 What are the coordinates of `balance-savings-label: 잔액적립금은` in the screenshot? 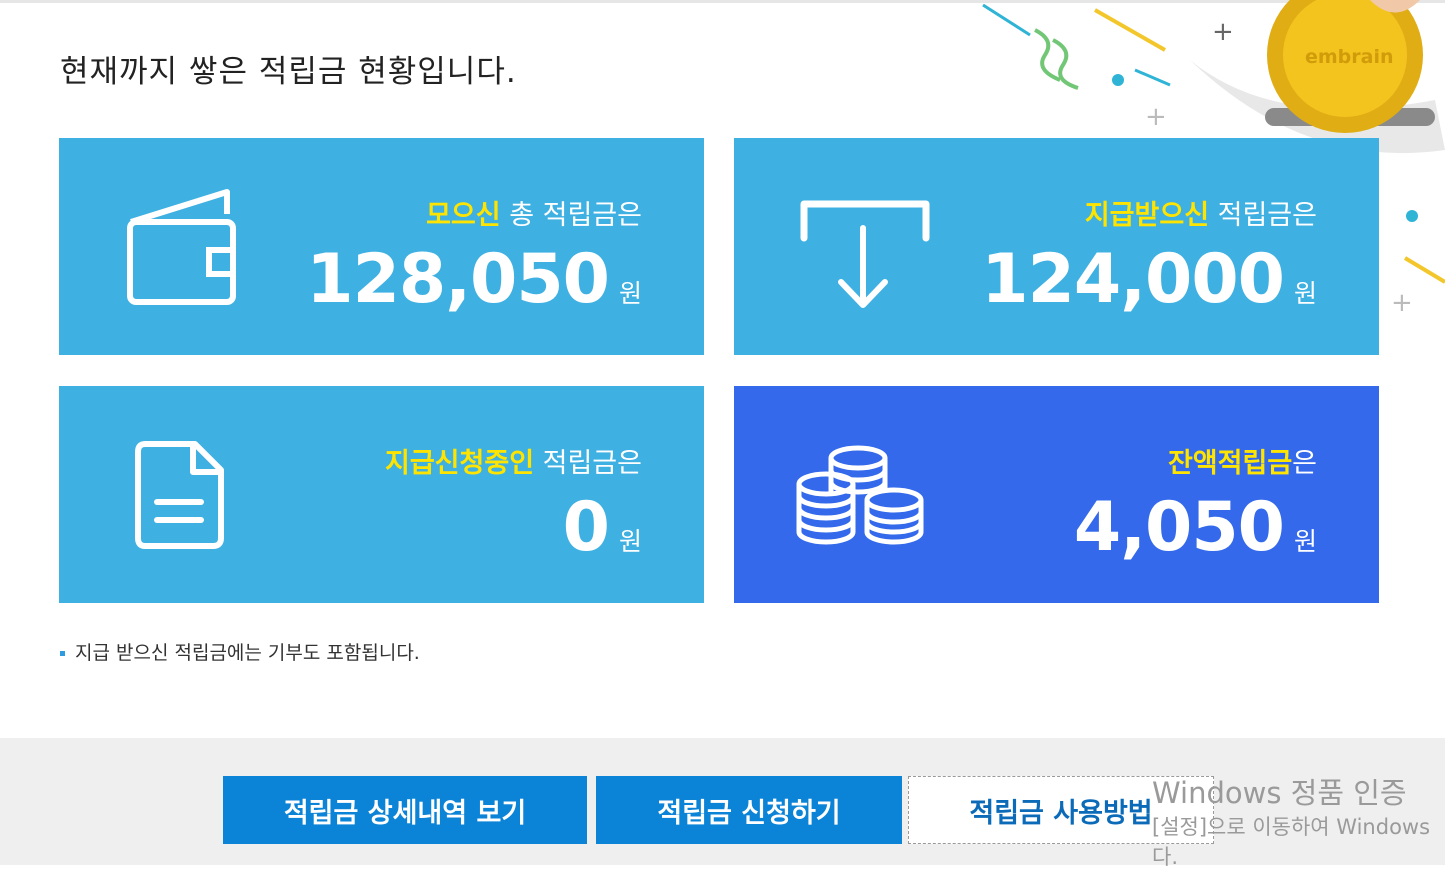 It's located at (1242, 463).